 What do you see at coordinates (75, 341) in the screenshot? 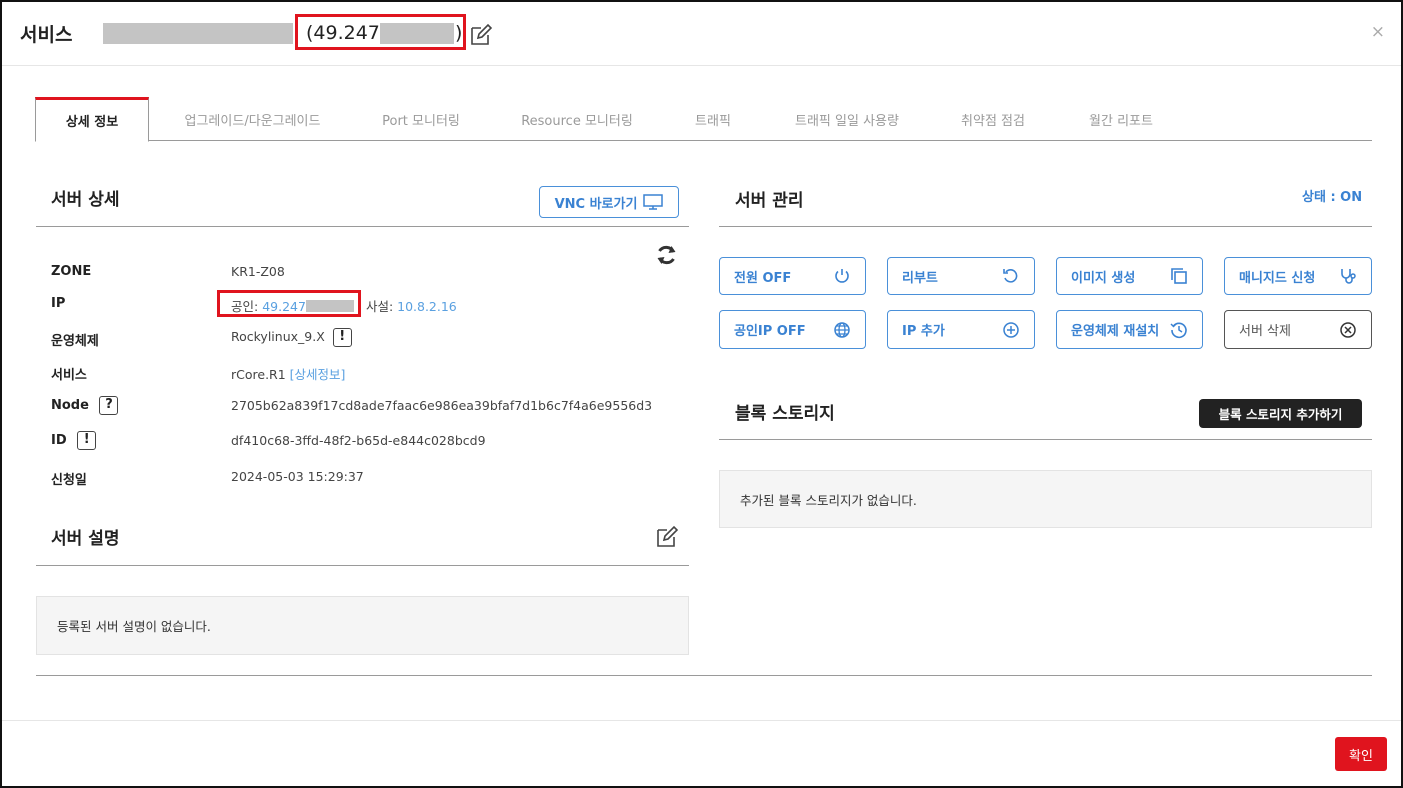
I see `os-label: 운영체제` at bounding box center [75, 341].